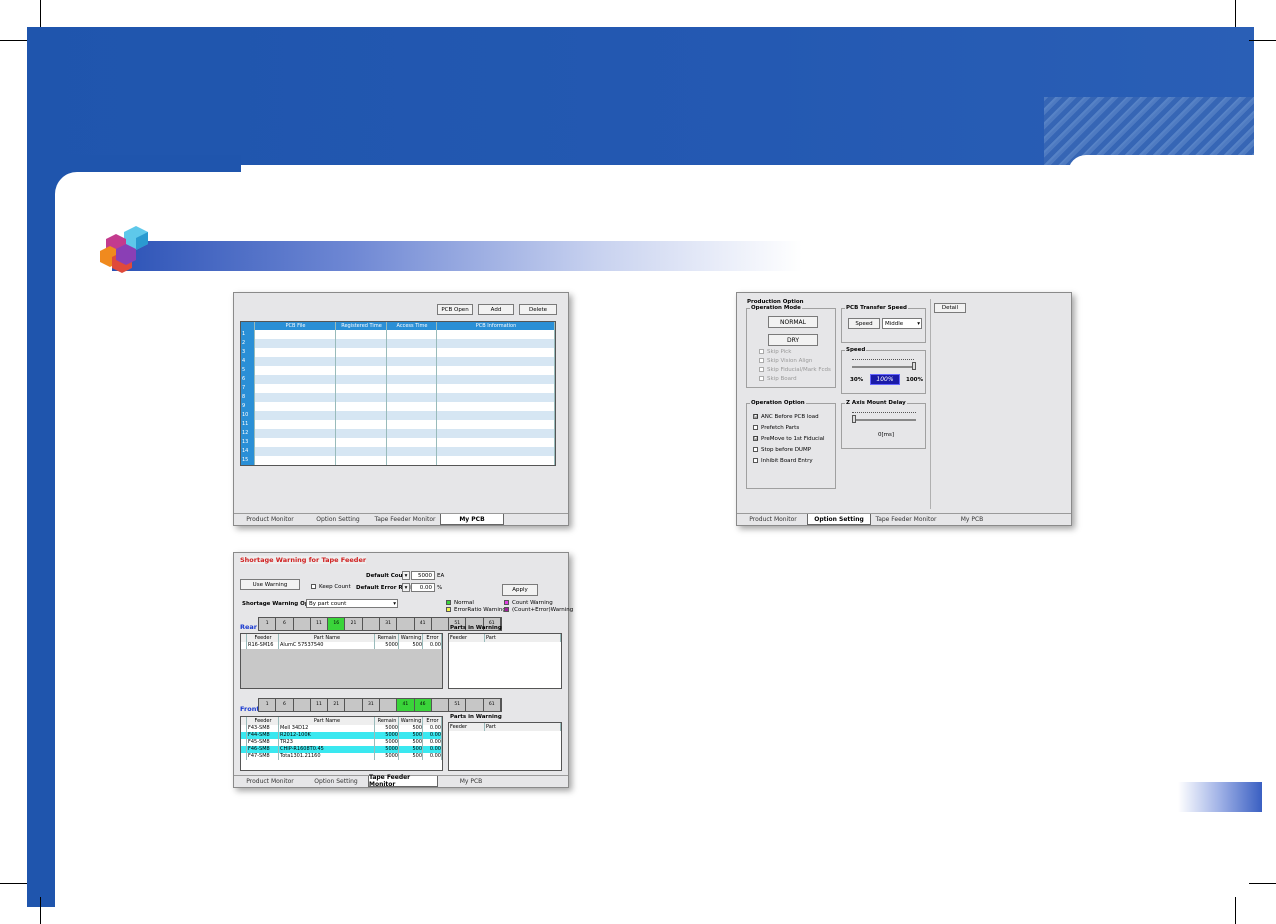 This screenshot has height=924, width=1276. What do you see at coordinates (455, 309) in the screenshot?
I see `pcb-open-button: PCB Open` at bounding box center [455, 309].